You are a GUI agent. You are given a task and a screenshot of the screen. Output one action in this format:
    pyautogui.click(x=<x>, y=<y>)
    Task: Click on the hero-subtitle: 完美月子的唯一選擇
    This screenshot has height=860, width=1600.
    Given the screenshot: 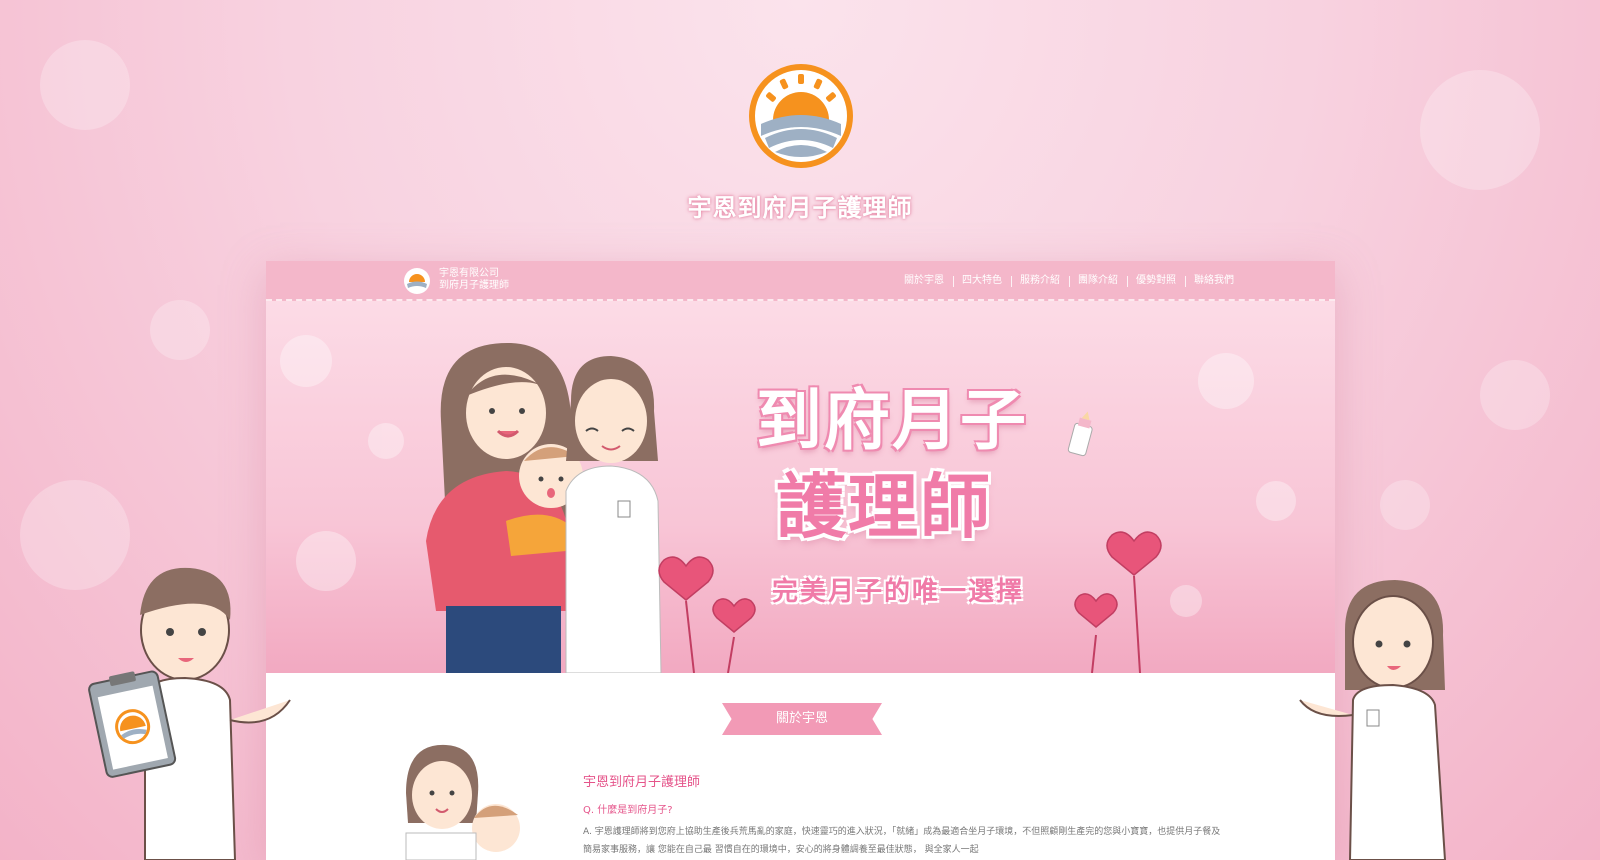 What is the action you would take?
    pyautogui.click(x=898, y=592)
    